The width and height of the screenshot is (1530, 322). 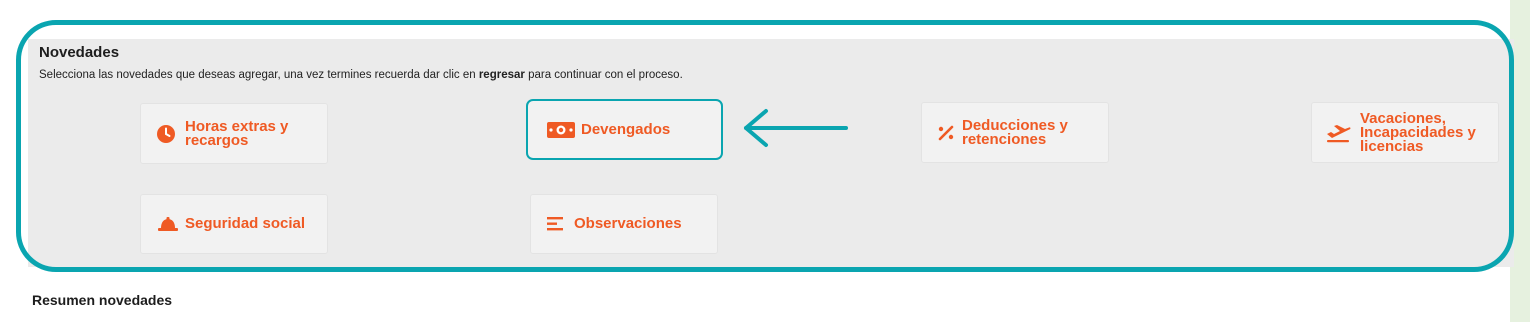 What do you see at coordinates (1338, 133) in the screenshot?
I see `plane-icon` at bounding box center [1338, 133].